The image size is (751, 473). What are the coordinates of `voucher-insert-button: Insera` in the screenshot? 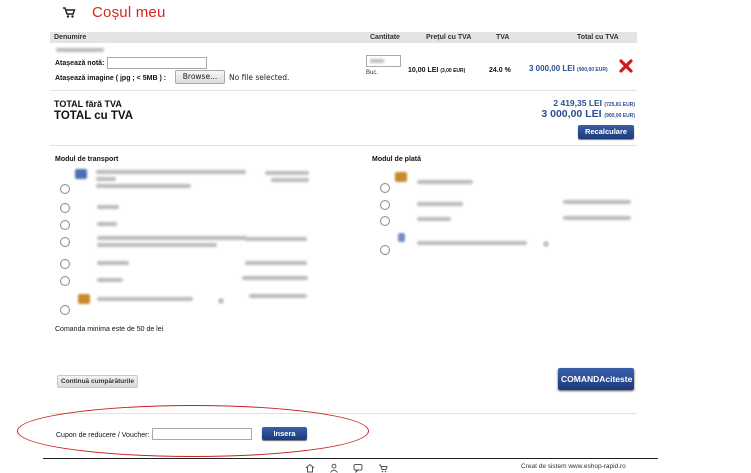 It's located at (284, 433).